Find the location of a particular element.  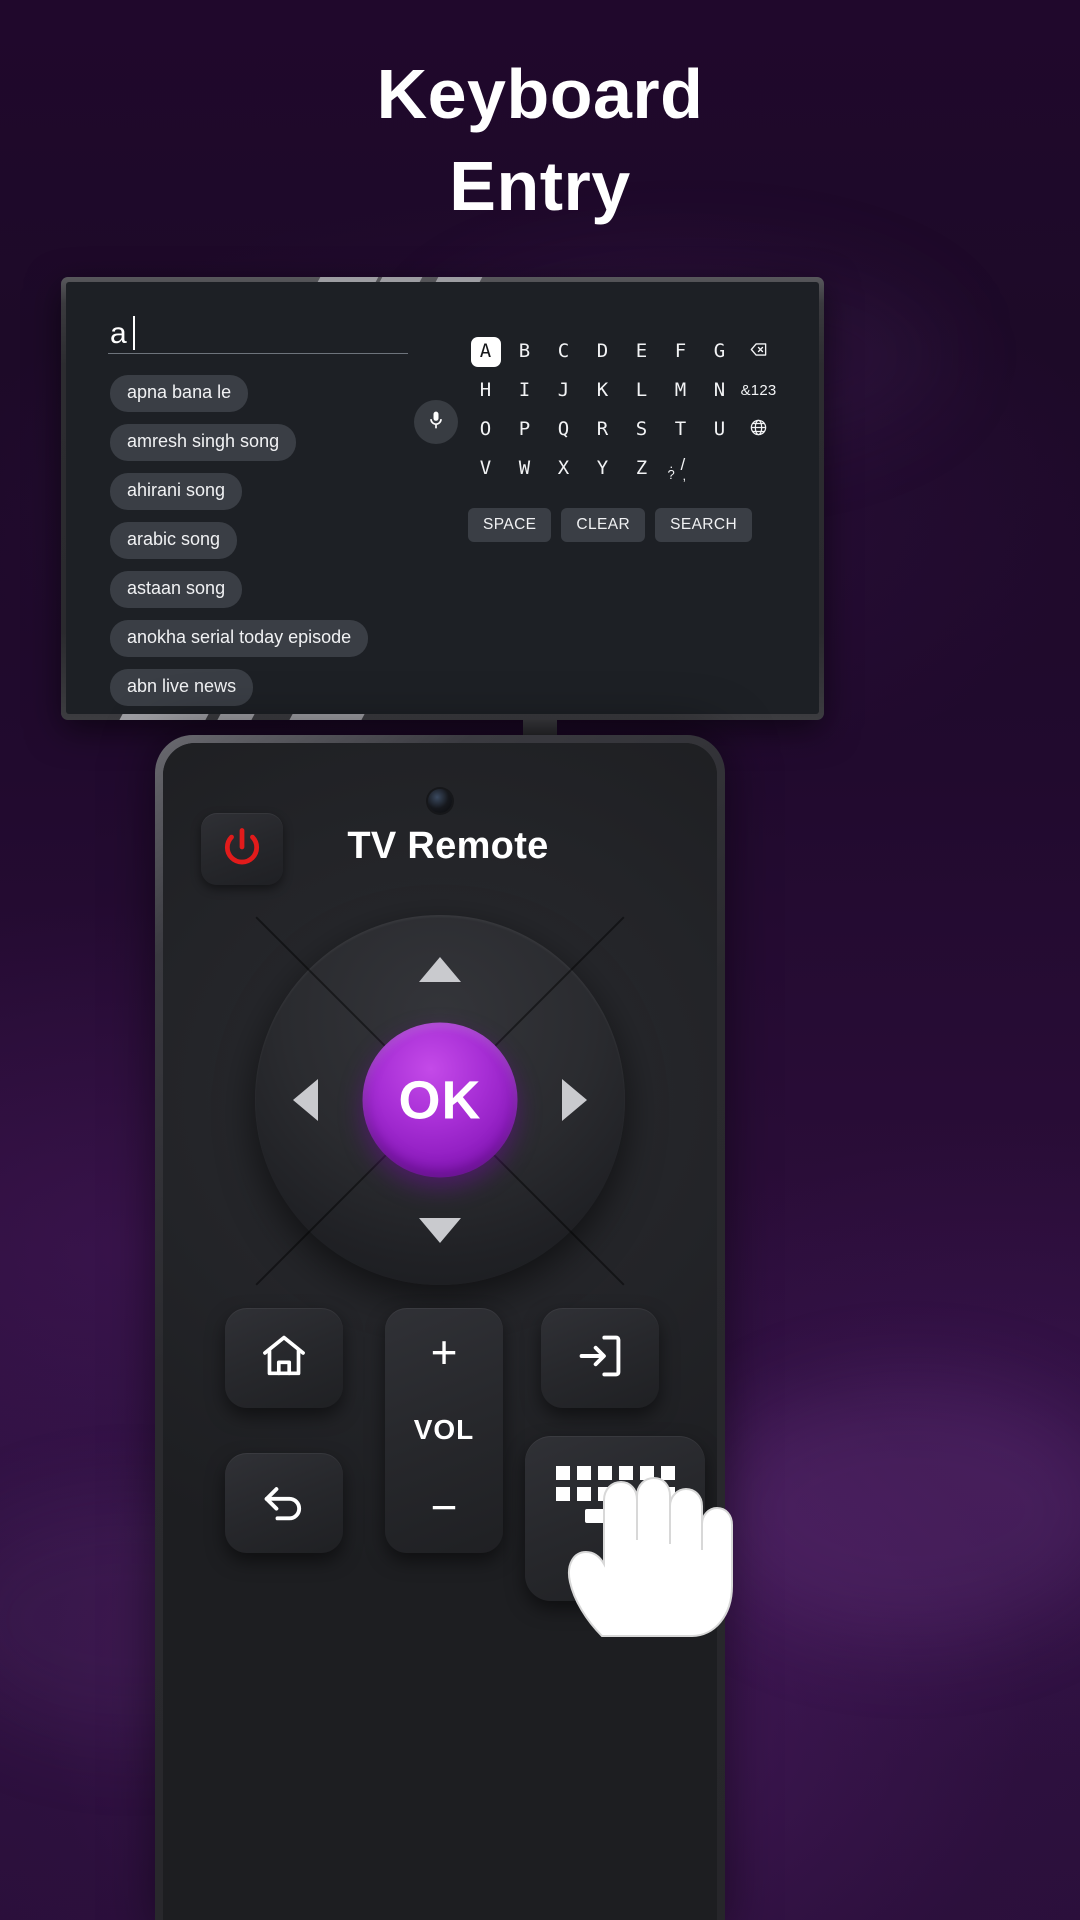

backspace-icon is located at coordinates (758, 351).